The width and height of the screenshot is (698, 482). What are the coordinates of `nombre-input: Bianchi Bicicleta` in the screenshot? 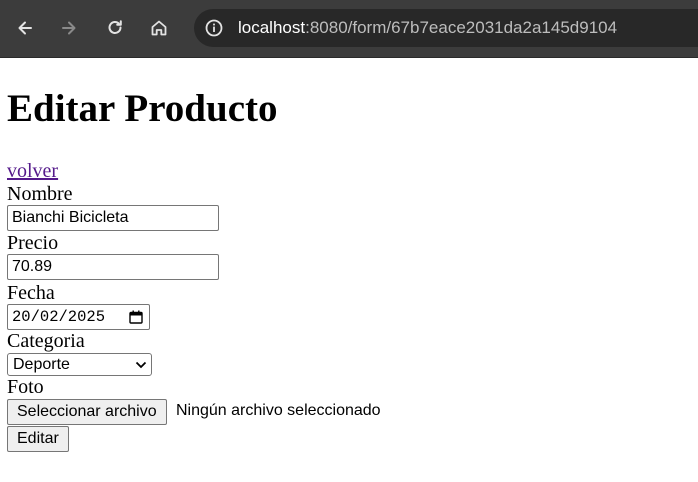 It's located at (113, 218).